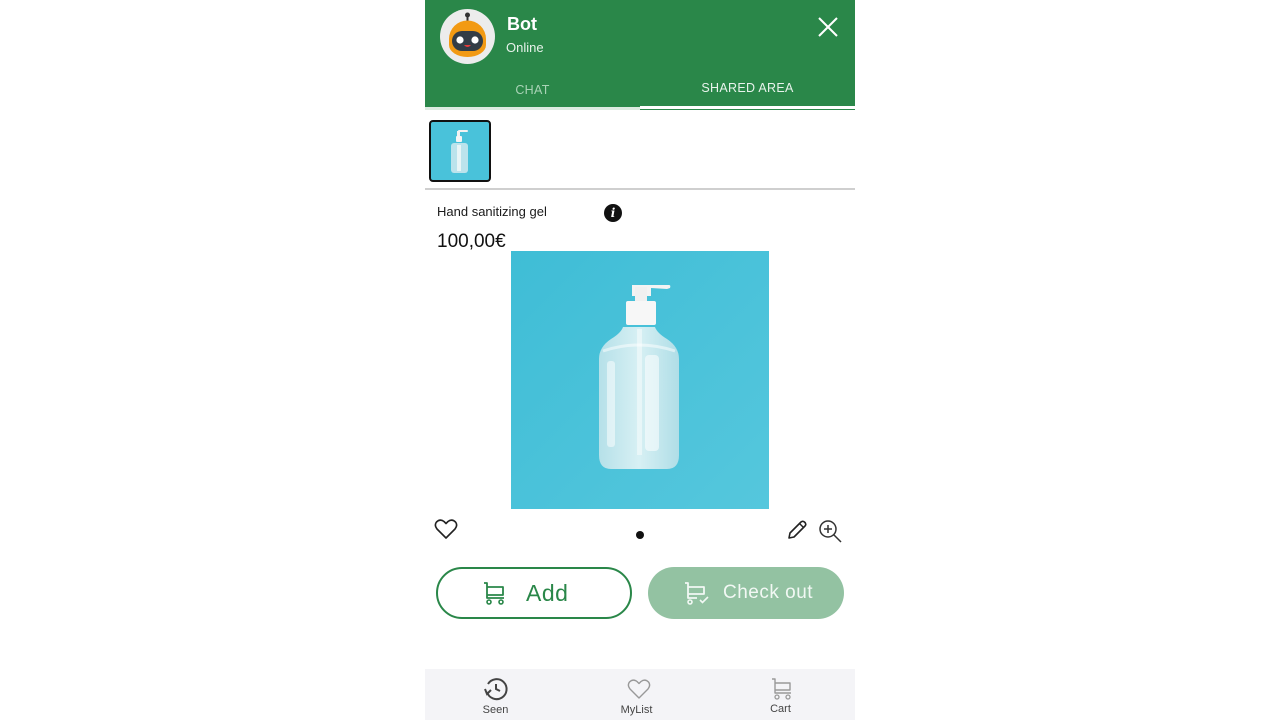  I want to click on nav-item-cart: Cart, so click(782, 694).